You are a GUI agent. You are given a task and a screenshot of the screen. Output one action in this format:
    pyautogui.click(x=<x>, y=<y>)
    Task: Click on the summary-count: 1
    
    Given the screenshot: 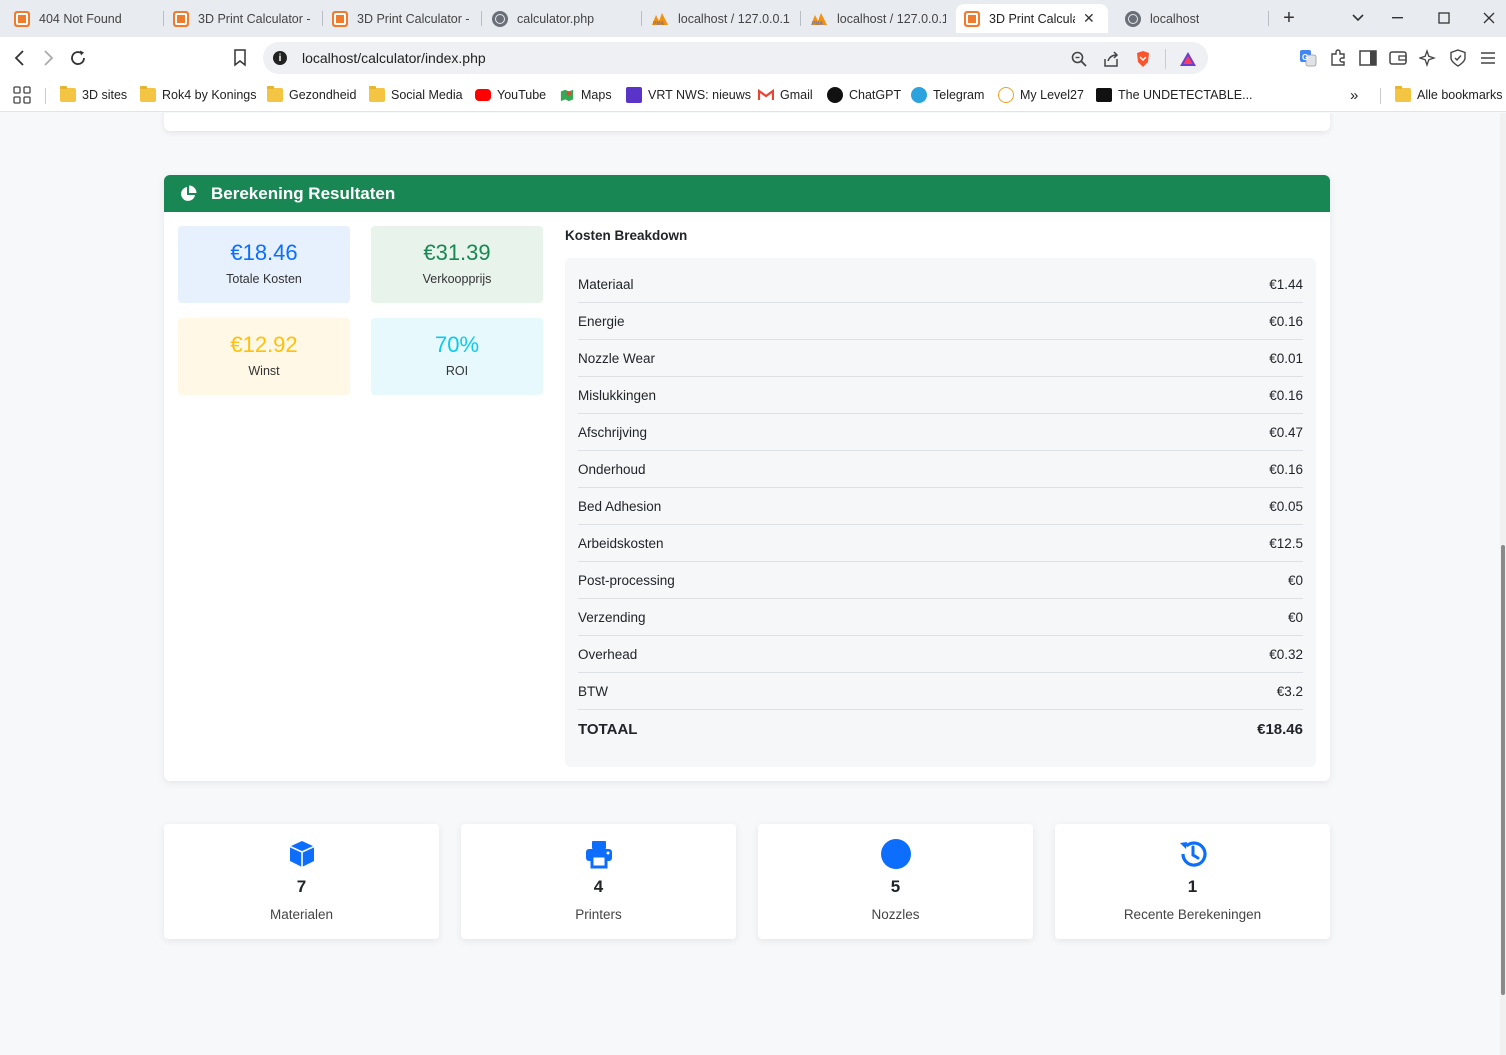 What is the action you would take?
    pyautogui.click(x=1192, y=886)
    